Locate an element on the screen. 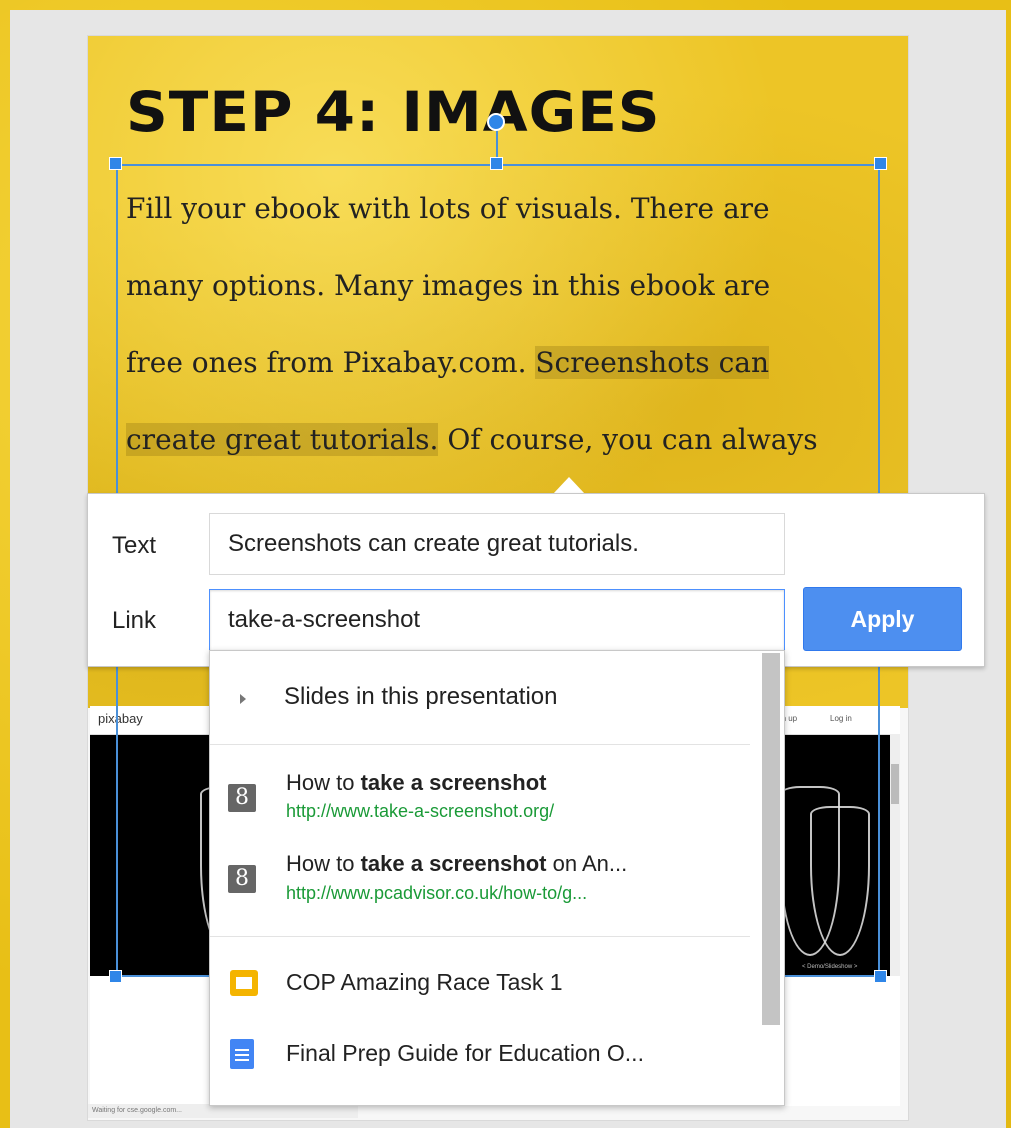 This screenshot has width=1011, height=1128. pixabay-login: Log in is located at coordinates (841, 718).